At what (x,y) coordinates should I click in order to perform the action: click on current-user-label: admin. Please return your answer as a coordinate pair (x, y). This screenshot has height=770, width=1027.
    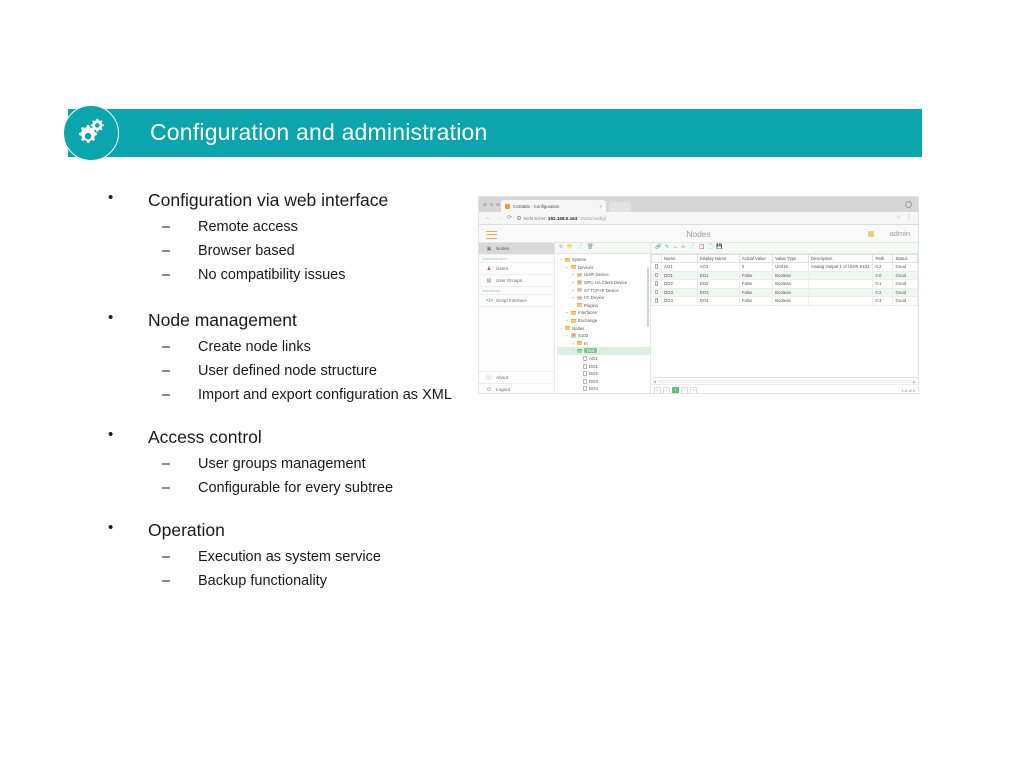
    Looking at the image, I should click on (900, 233).